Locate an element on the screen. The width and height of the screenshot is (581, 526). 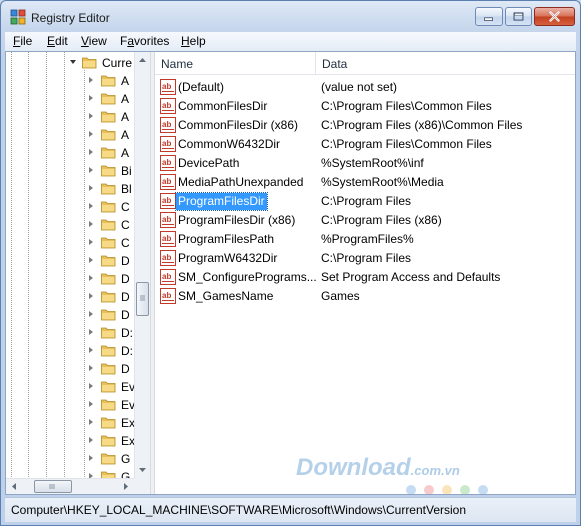
tree-item-label: G is located at coordinates (126, 459).